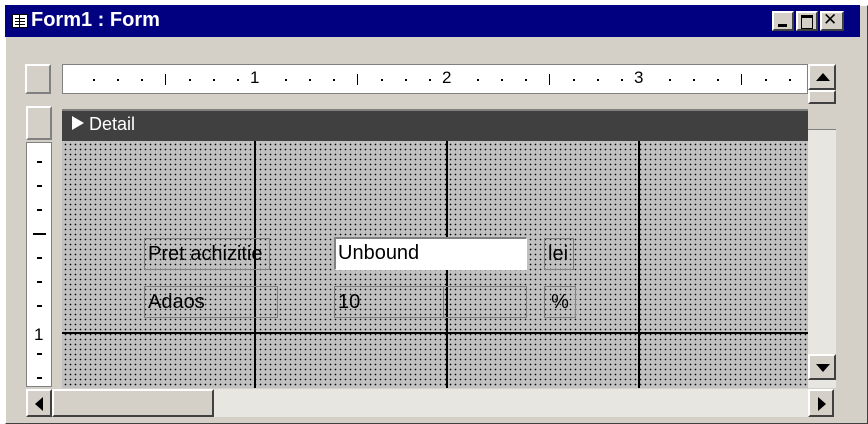 The image size is (868, 424). I want to click on percent-label: %, so click(560, 302).